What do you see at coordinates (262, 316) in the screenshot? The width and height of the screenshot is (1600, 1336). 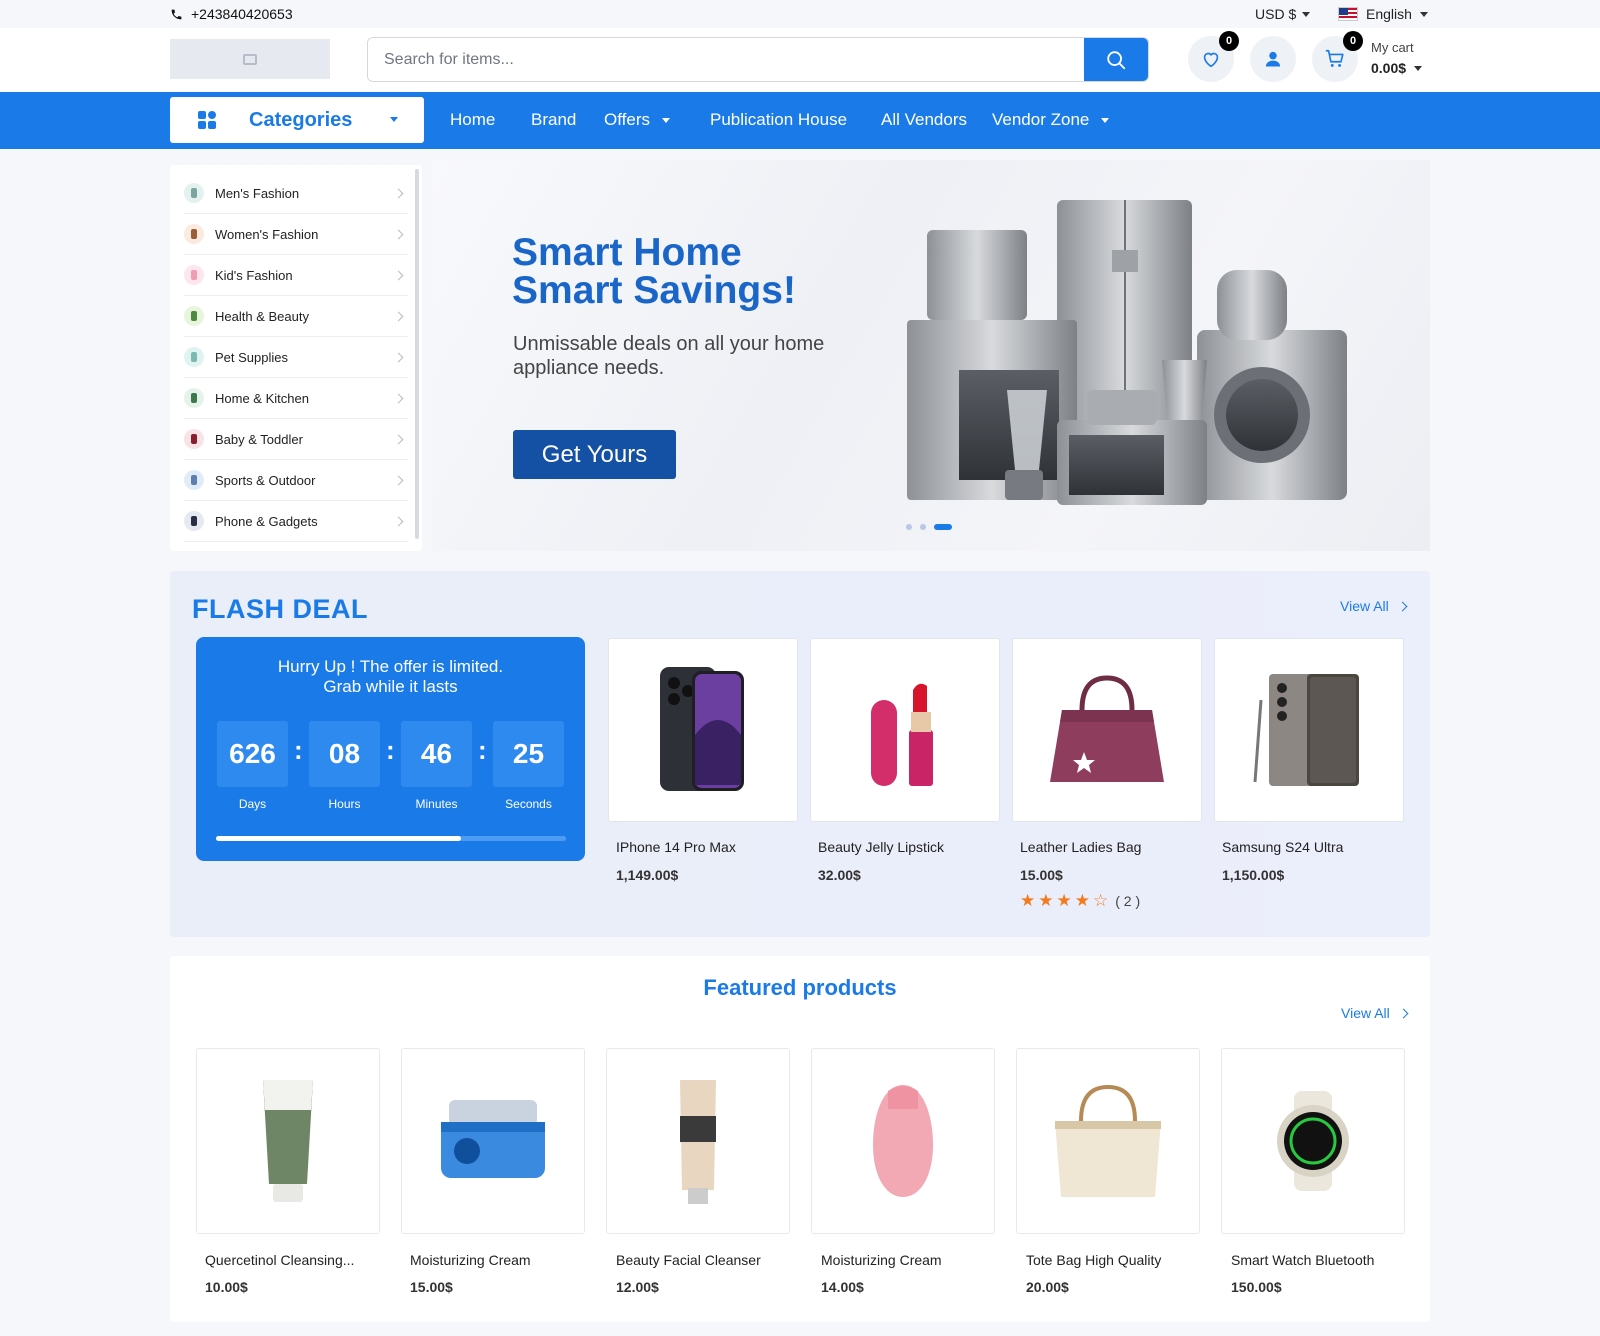 I see `sidebar-item-label: Health & Beauty` at bounding box center [262, 316].